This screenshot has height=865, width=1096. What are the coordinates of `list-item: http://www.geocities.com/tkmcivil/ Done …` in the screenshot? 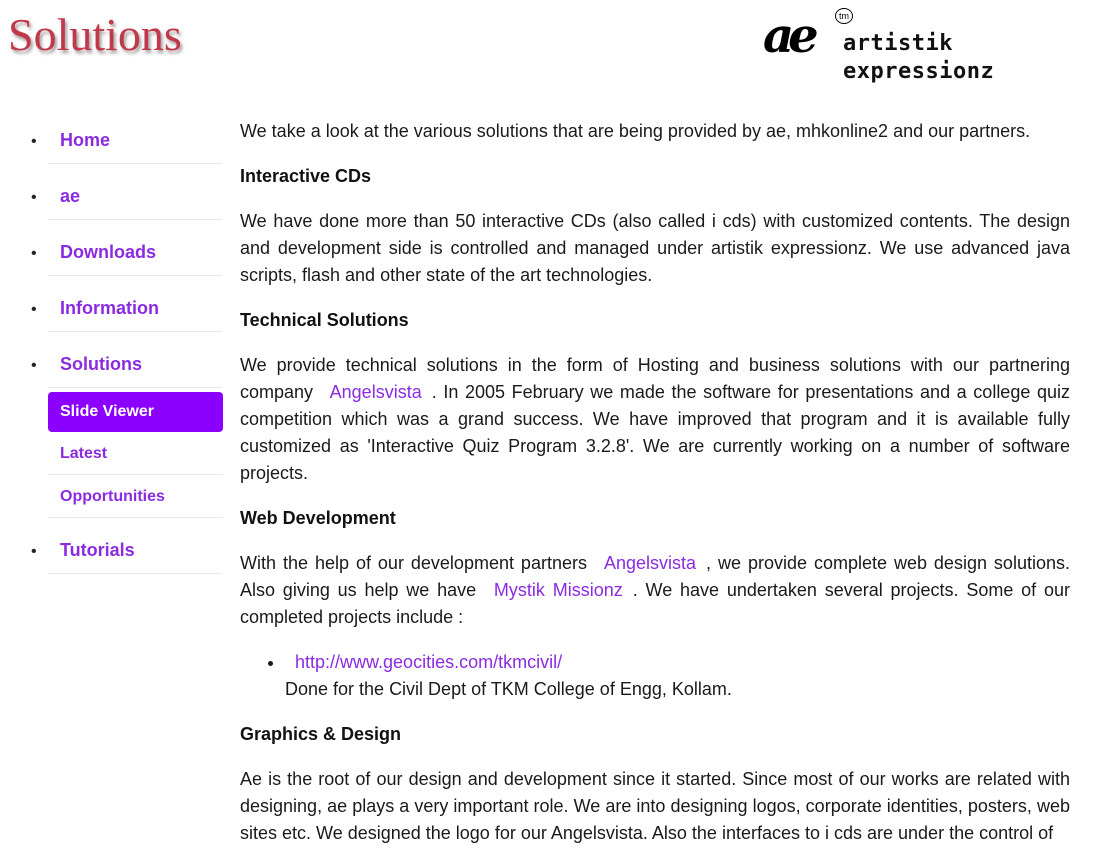 It's located at (677, 676).